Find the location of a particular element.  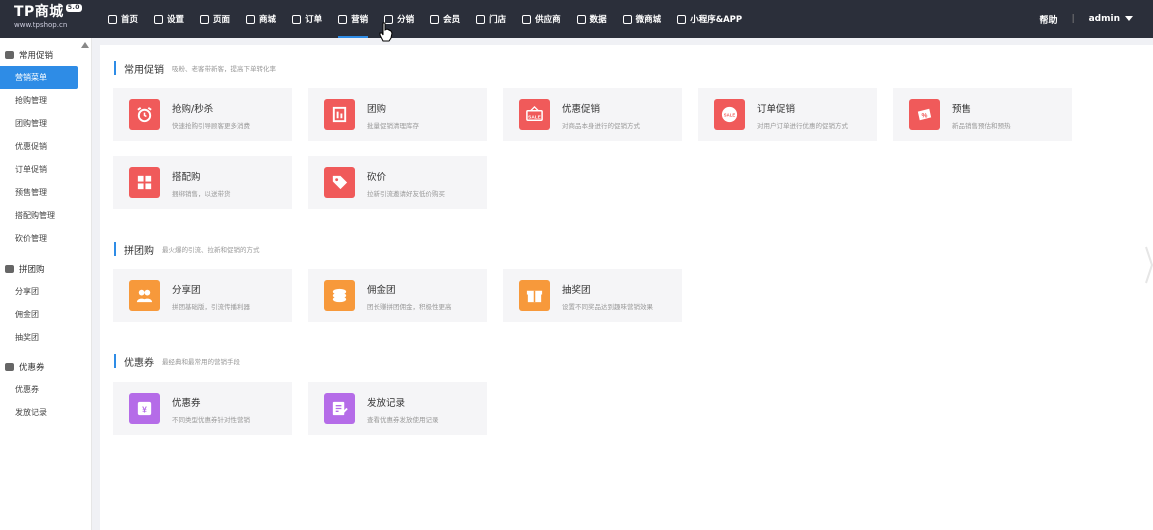

coins-icon is located at coordinates (339, 295).